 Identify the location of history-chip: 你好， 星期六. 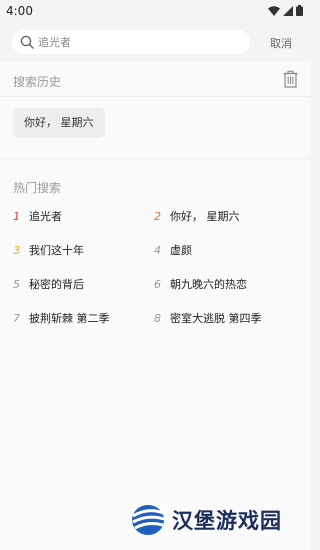
(59, 123).